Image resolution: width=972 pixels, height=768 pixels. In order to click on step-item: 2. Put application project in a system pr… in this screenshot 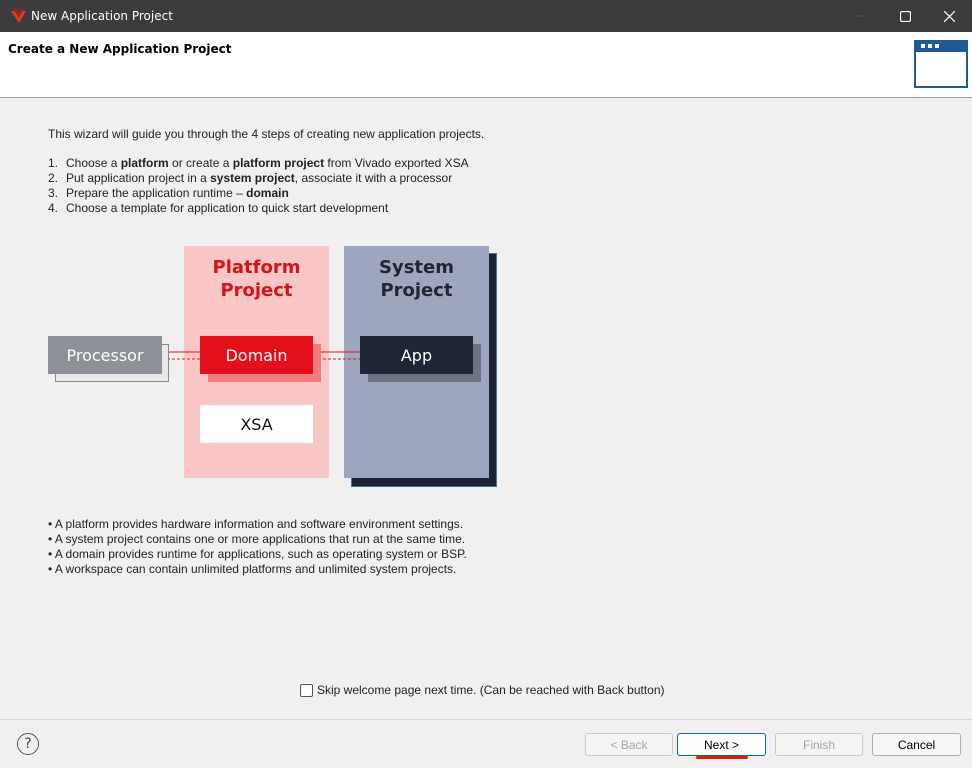, I will do `click(250, 178)`.